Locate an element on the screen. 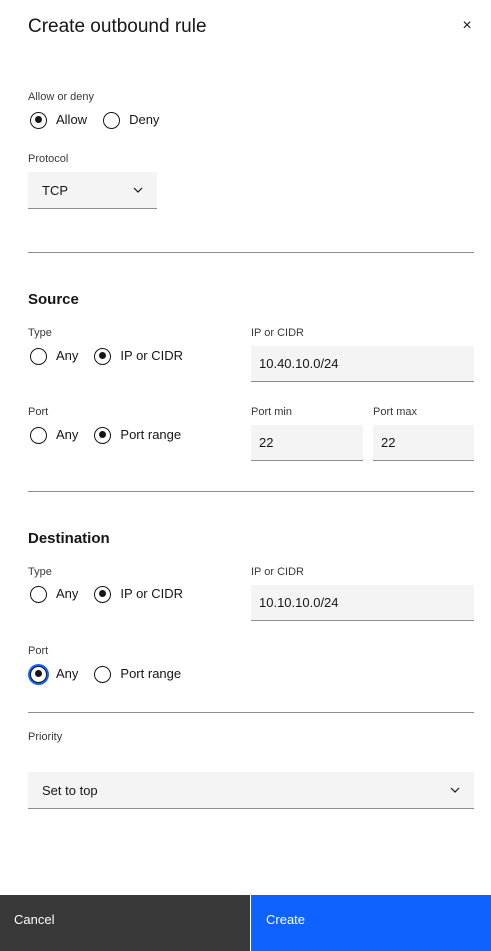 The height and width of the screenshot is (951, 491). source-type-ip-circle is located at coordinates (103, 356).